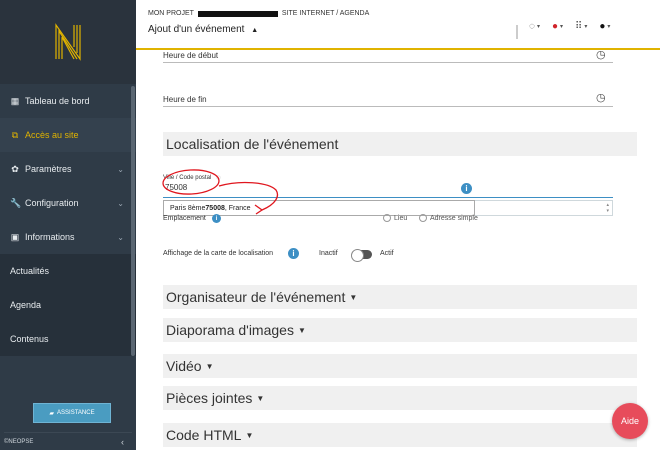 This screenshot has height=450, width=660. What do you see at coordinates (15, 100) in the screenshot?
I see `dashboard-icon: ▦` at bounding box center [15, 100].